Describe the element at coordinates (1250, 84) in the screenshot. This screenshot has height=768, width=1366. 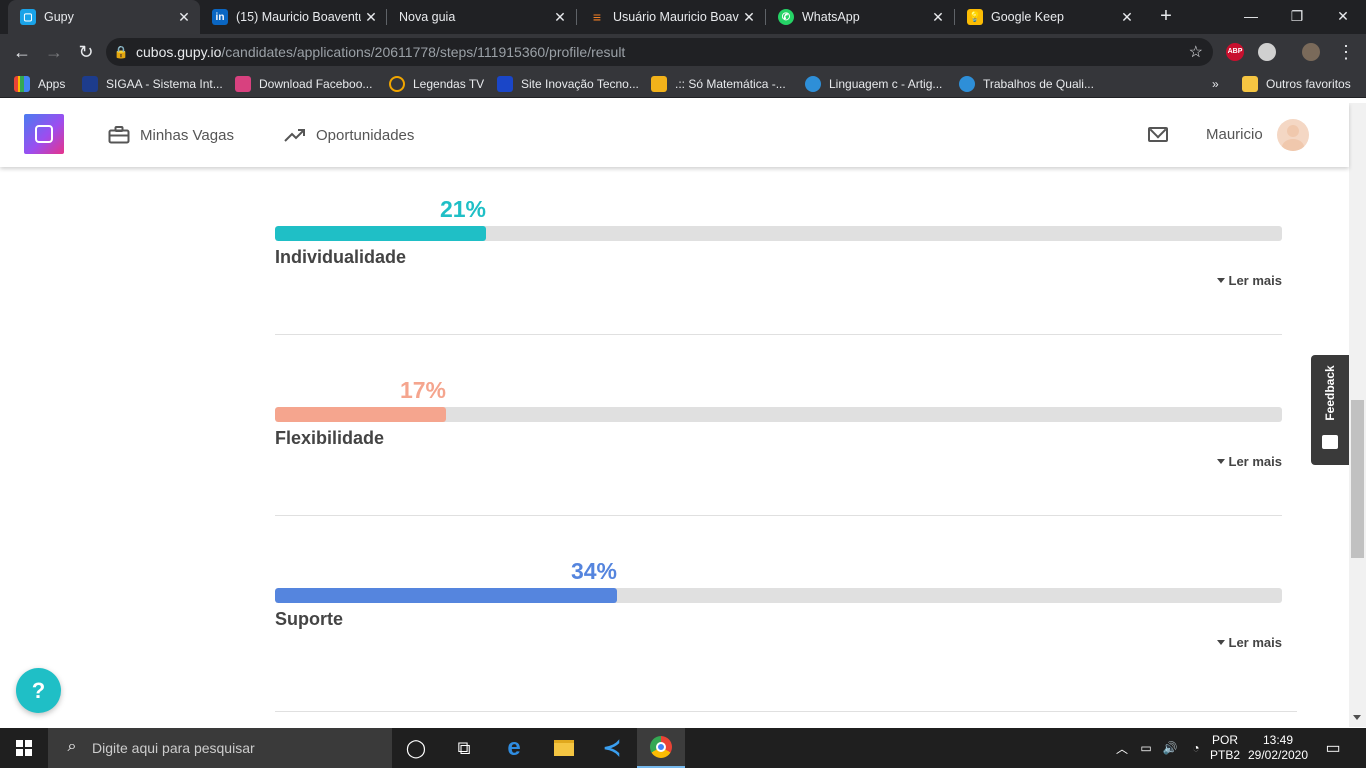
I see `folder-icon` at that location.